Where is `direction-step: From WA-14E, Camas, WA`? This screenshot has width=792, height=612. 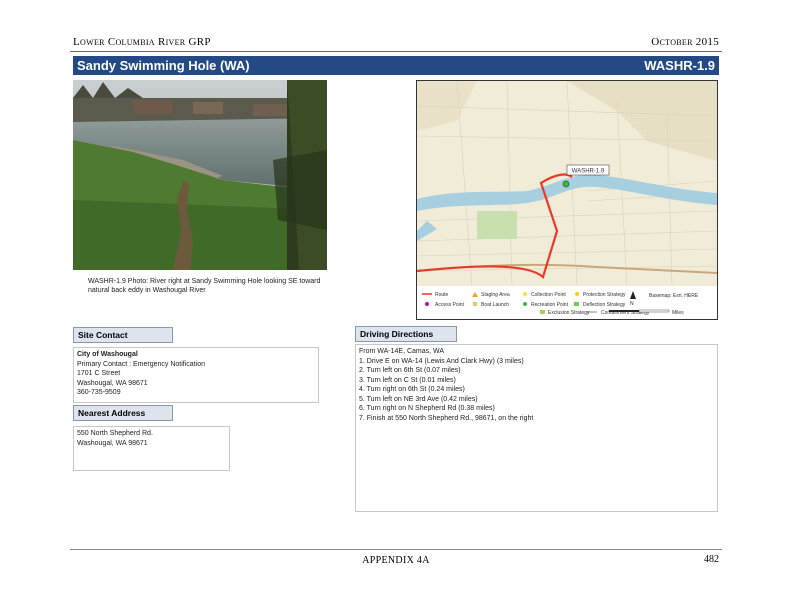
direction-step: From WA-14E, Camas, WA is located at coordinates (402, 351).